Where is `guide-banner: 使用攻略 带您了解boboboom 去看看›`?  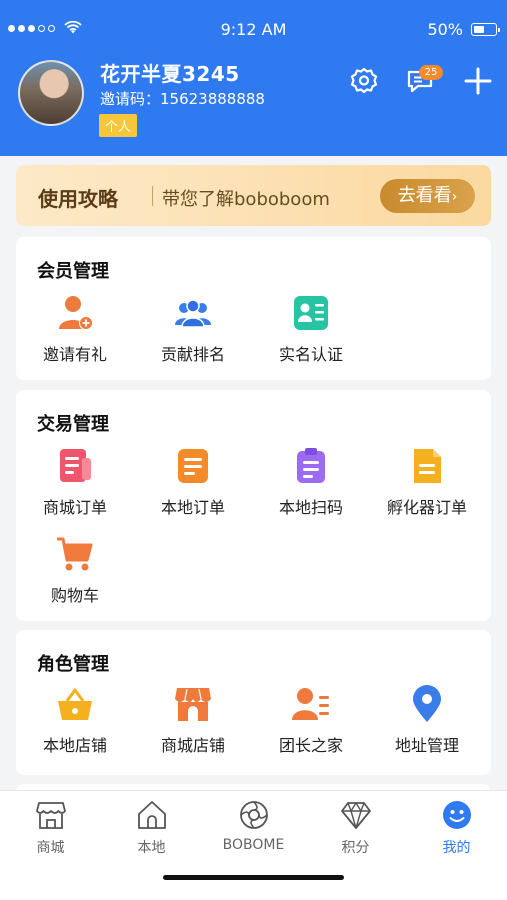 guide-banner: 使用攻略 带您了解boboboom 去看看› is located at coordinates (253, 195).